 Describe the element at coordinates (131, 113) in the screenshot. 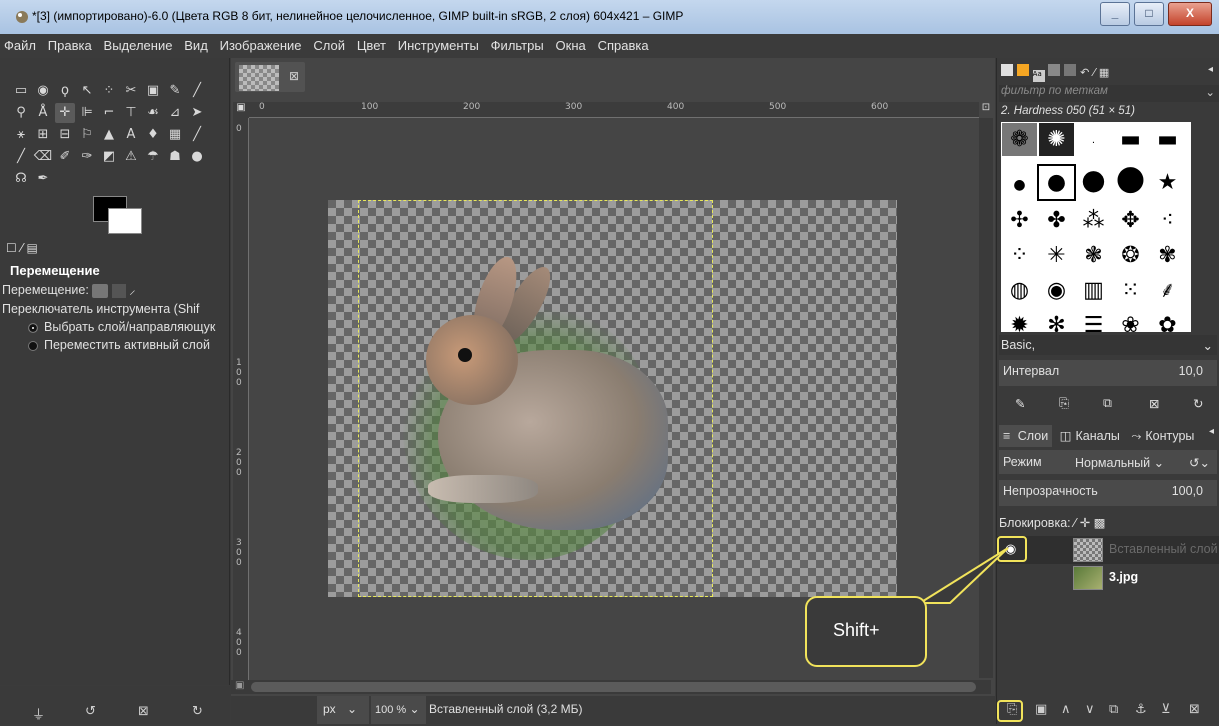

I see `unified-transform-icon: ⊤` at that location.